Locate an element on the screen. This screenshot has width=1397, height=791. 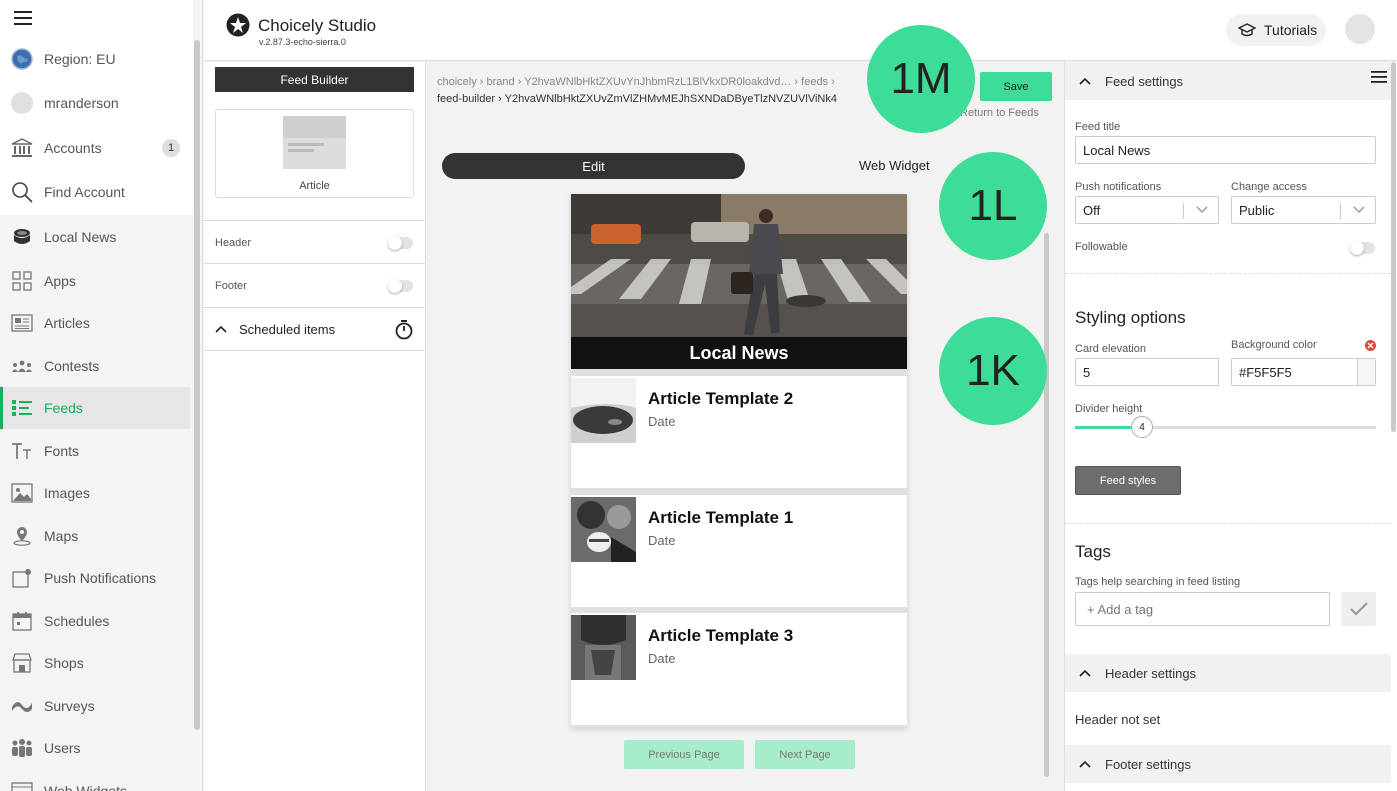
nav-find-account: Find Account is located at coordinates (95, 192).